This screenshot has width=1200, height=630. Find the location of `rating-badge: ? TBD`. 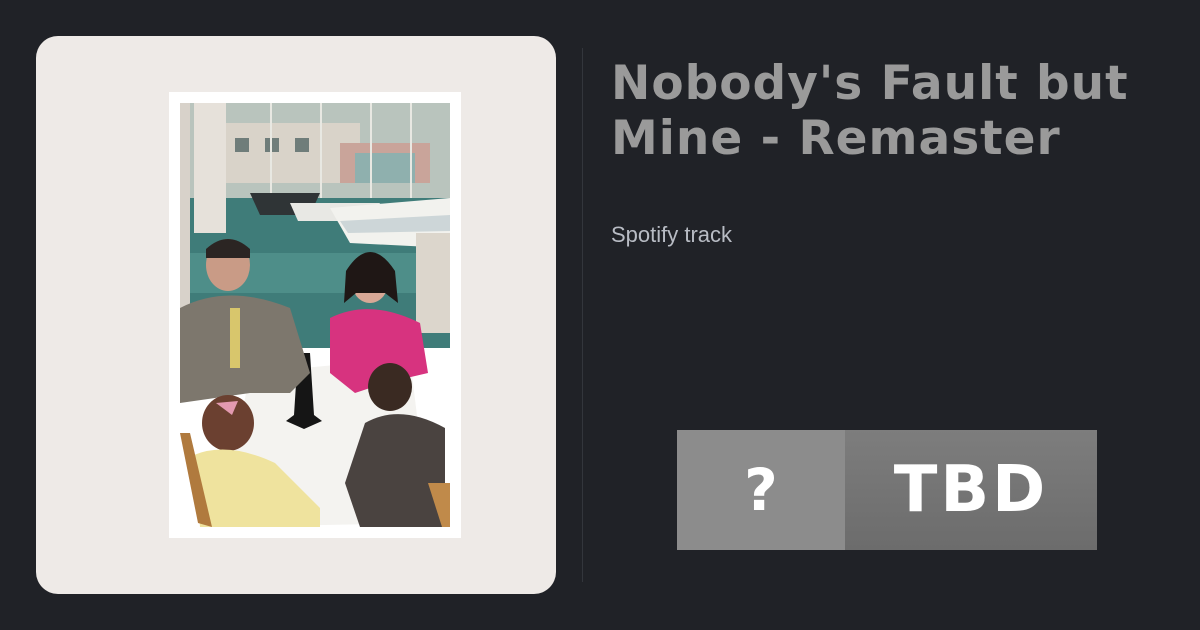

rating-badge: ? TBD is located at coordinates (887, 490).